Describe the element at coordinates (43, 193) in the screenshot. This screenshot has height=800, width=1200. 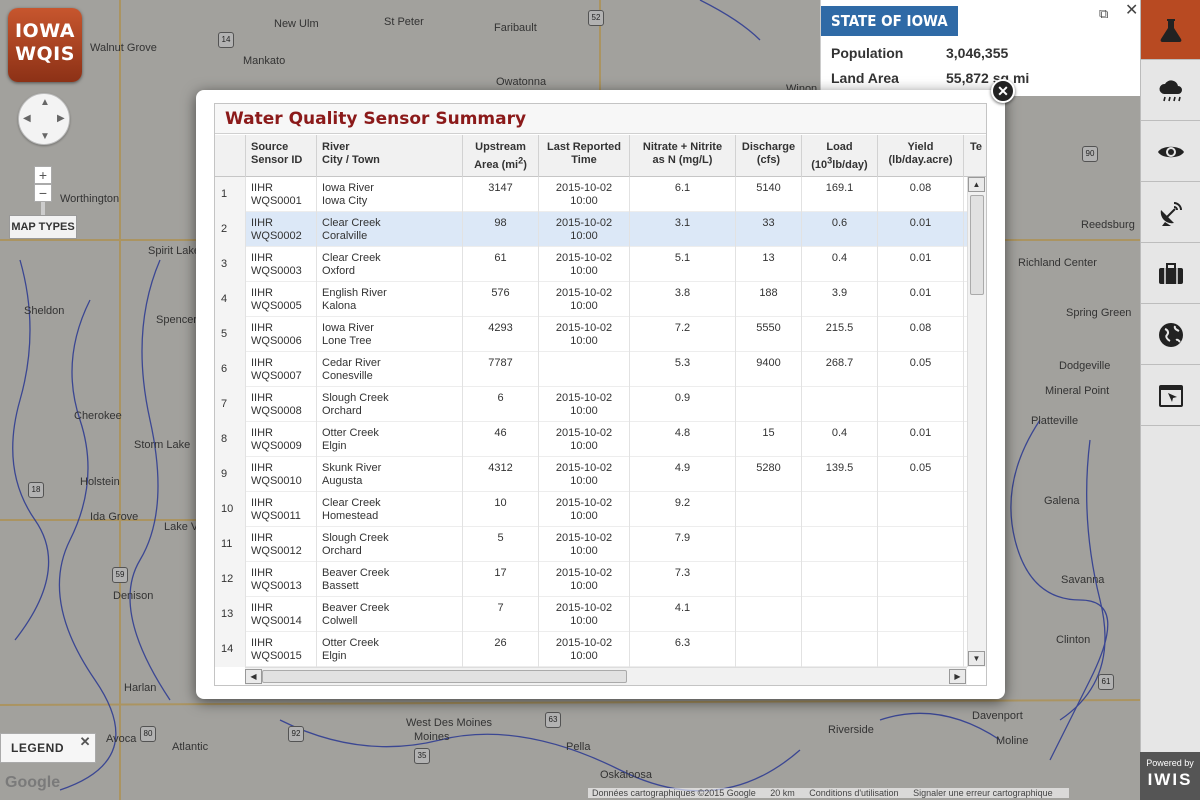
I see `zoom-out-button: −` at that location.